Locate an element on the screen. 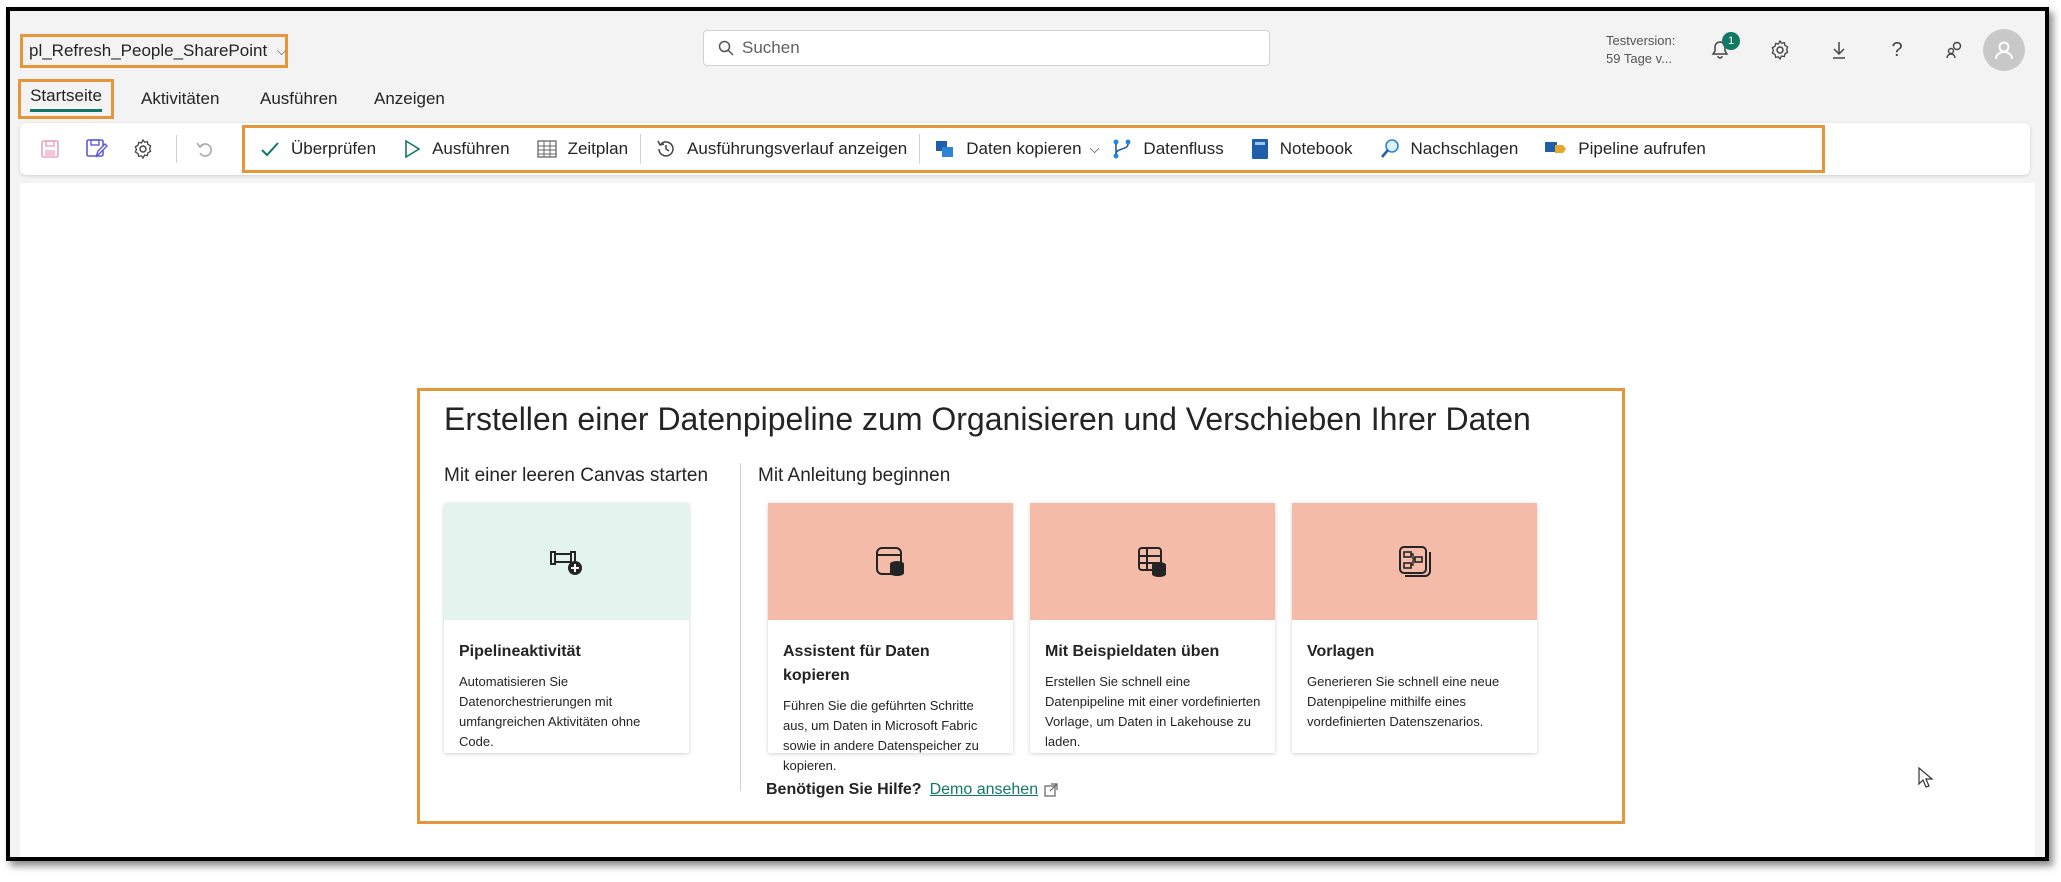  schedule-label: Zeitplan is located at coordinates (598, 148).